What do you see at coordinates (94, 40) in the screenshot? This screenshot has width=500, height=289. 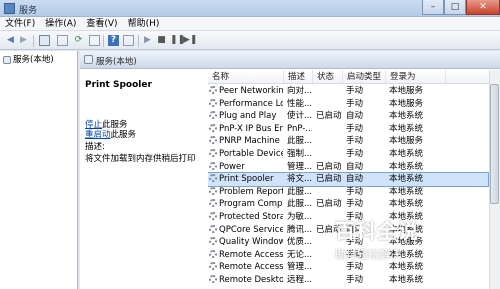 I see `export-list-icon` at bounding box center [94, 40].